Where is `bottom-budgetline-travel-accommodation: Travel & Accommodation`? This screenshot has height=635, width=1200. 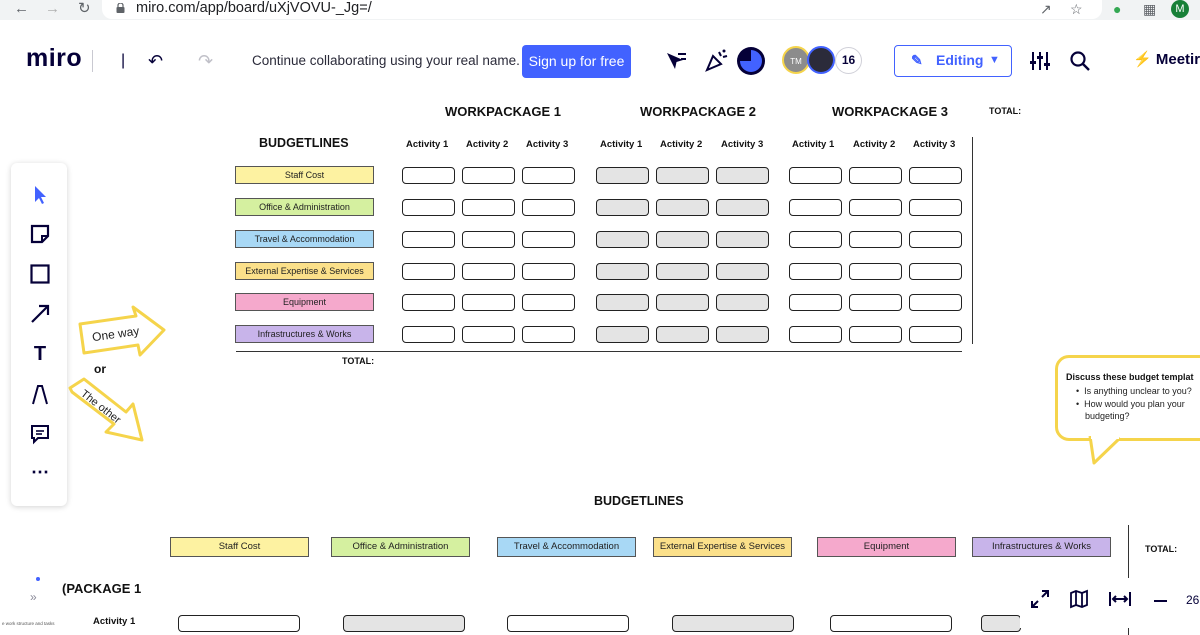 bottom-budgetline-travel-accommodation: Travel & Accommodation is located at coordinates (566, 547).